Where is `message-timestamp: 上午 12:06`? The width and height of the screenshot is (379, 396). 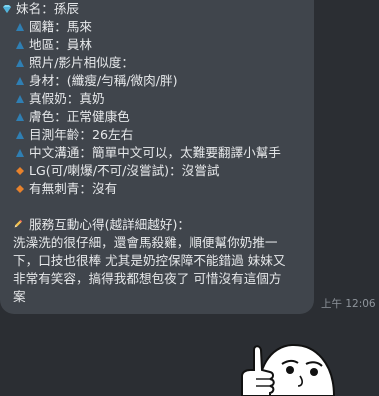
message-timestamp: 上午 12:06 is located at coordinates (348, 304).